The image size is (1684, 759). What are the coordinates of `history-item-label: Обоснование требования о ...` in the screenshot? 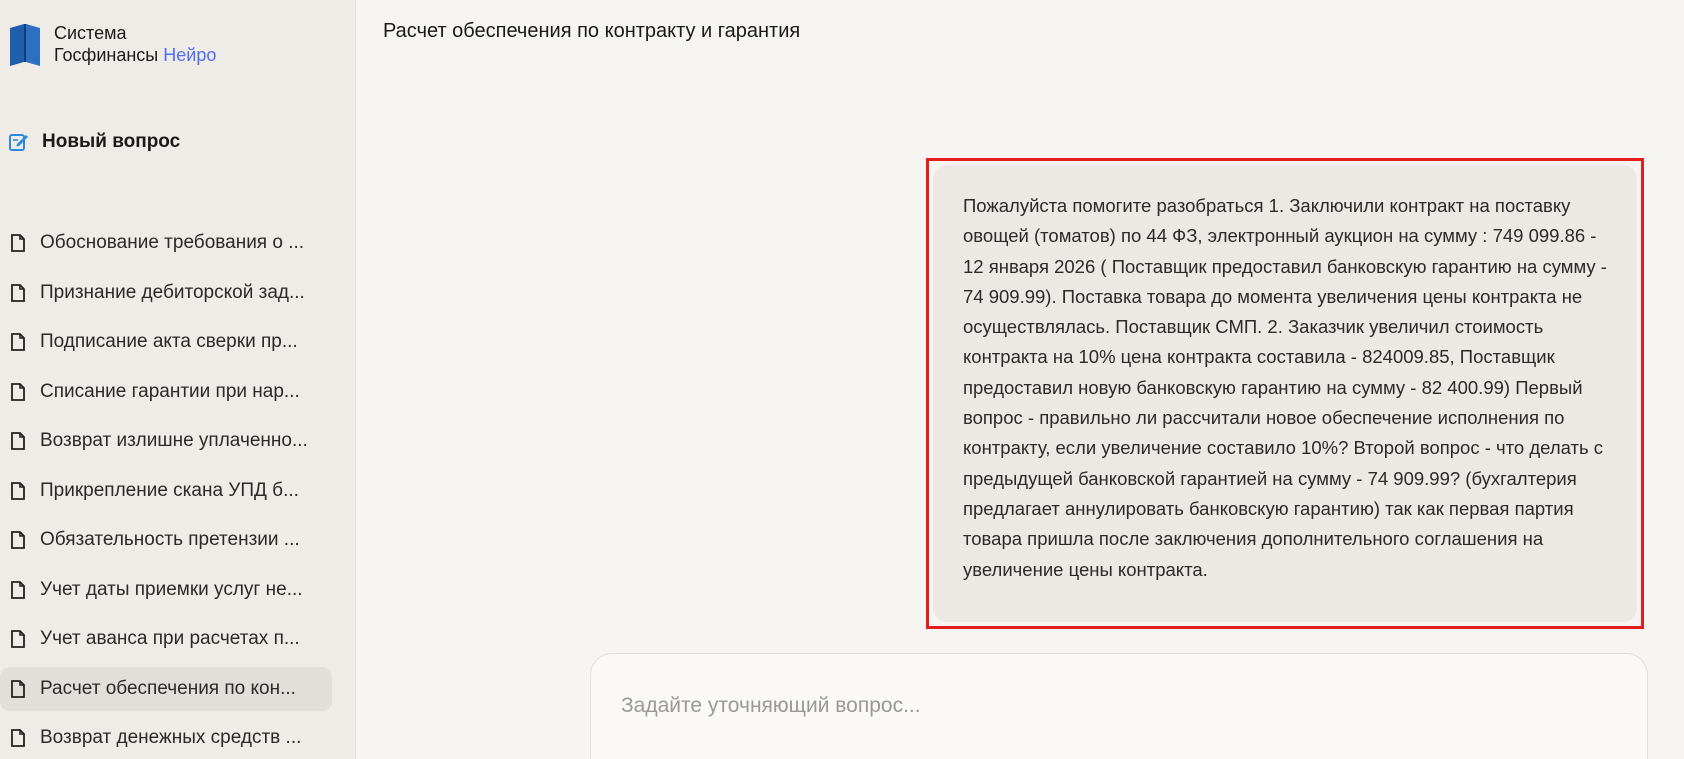 It's located at (172, 242).